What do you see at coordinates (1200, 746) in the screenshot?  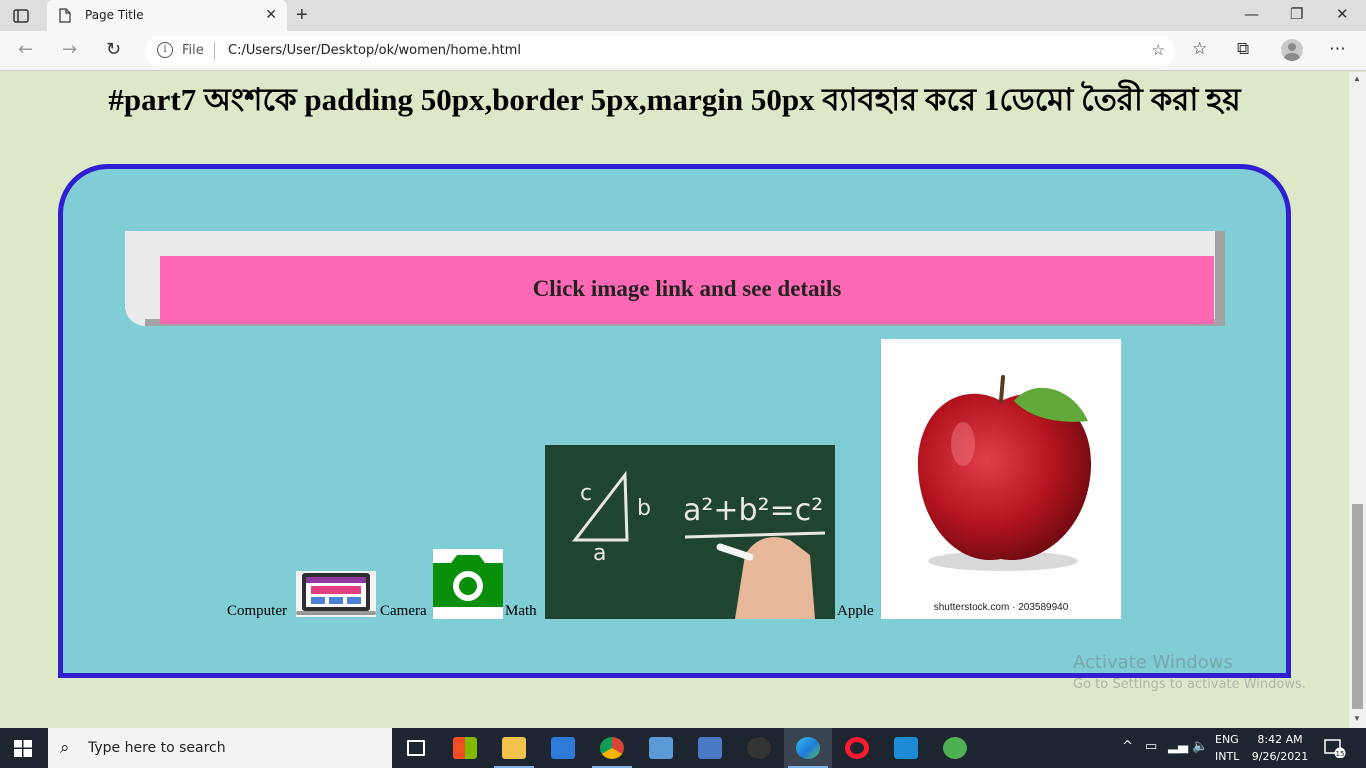 I see `volume-icon: 🔈` at bounding box center [1200, 746].